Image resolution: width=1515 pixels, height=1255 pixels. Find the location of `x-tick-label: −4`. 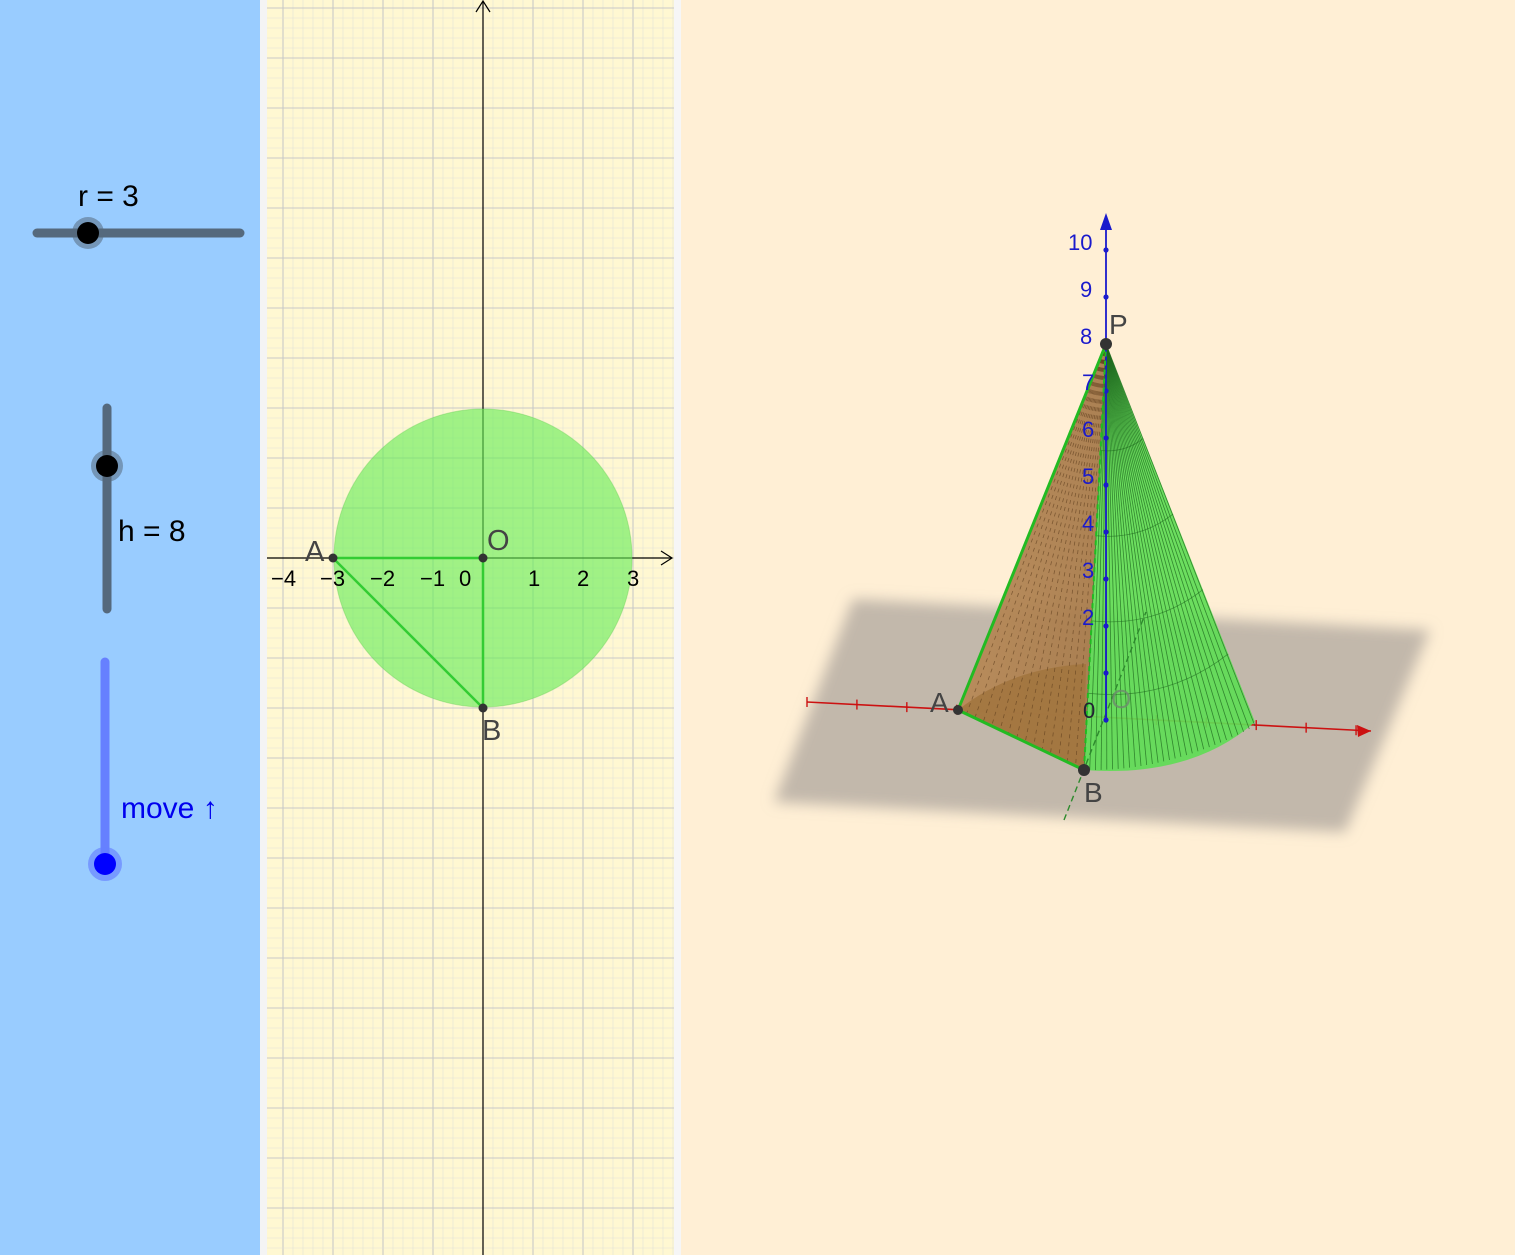

x-tick-label: −4 is located at coordinates (283, 578).